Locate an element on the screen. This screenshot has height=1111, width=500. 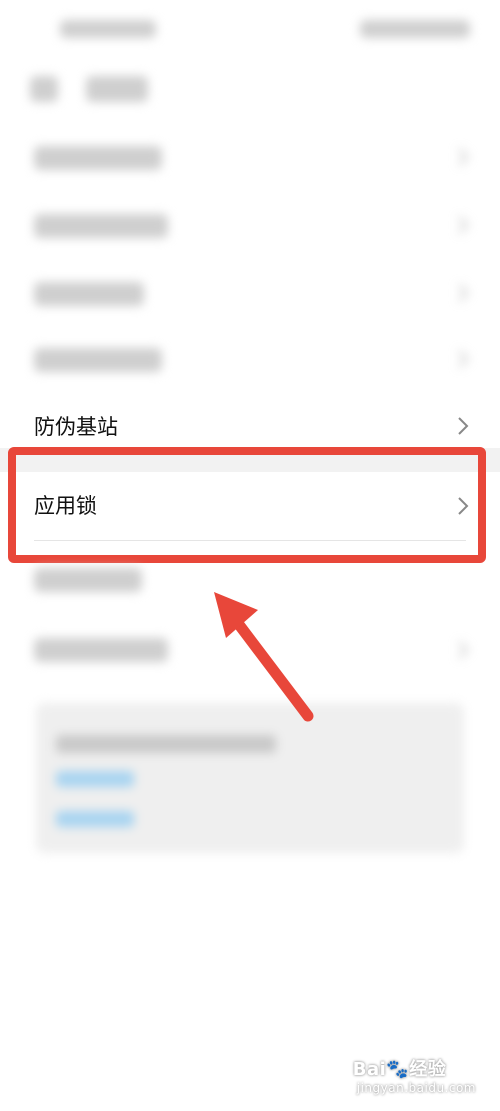
status-bar-right-blurred is located at coordinates (415, 29).